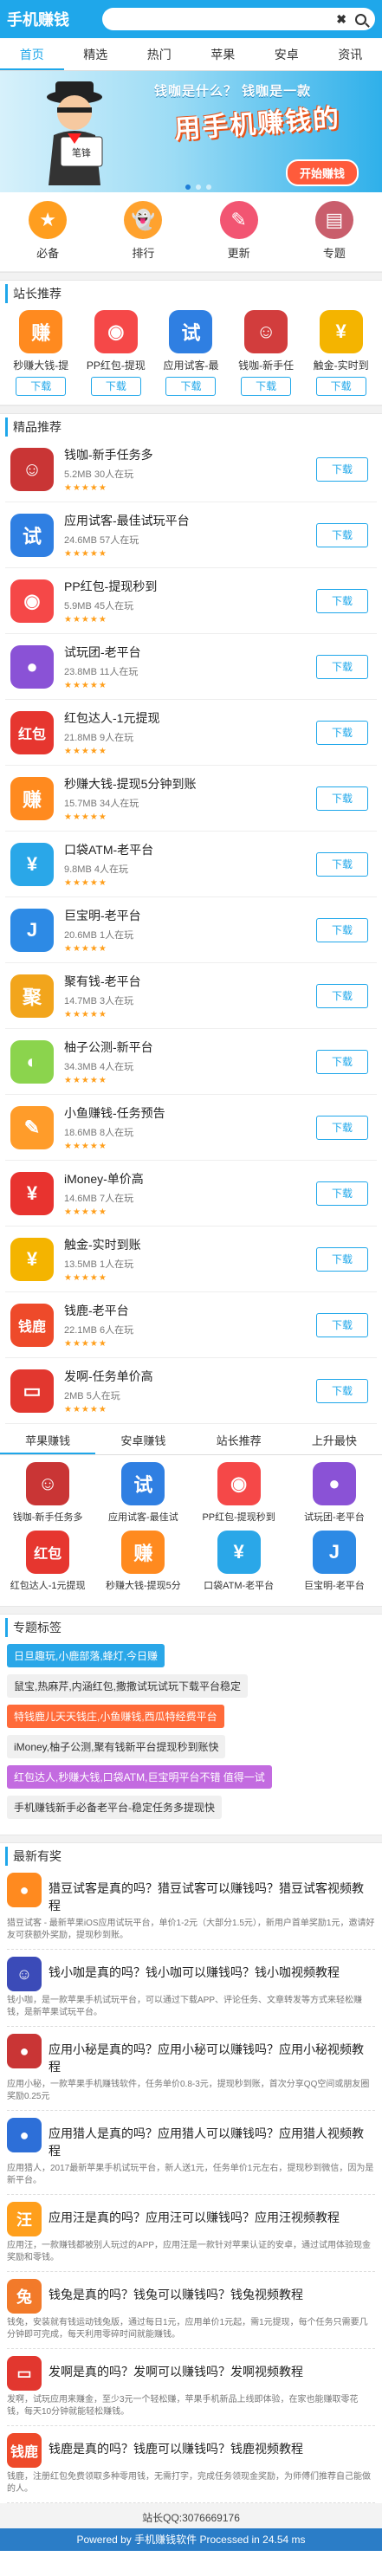  Describe the element at coordinates (86, 1655) in the screenshot. I see `topic-tag: 日旦趣玩,小鹿部落,蜂灯,今日赚` at that location.